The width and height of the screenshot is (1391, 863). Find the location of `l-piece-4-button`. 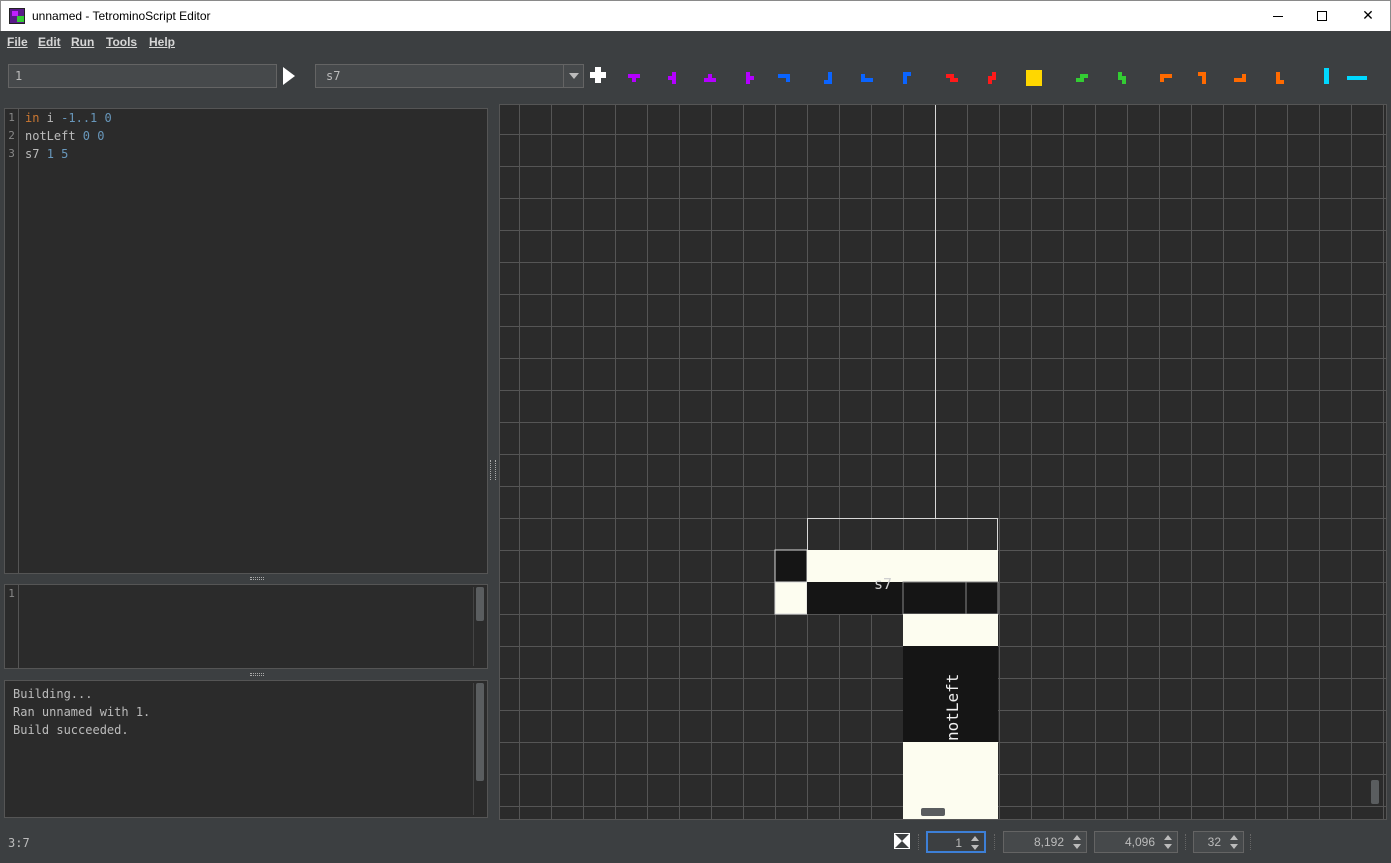

l-piece-4-button is located at coordinates (1283, 76).